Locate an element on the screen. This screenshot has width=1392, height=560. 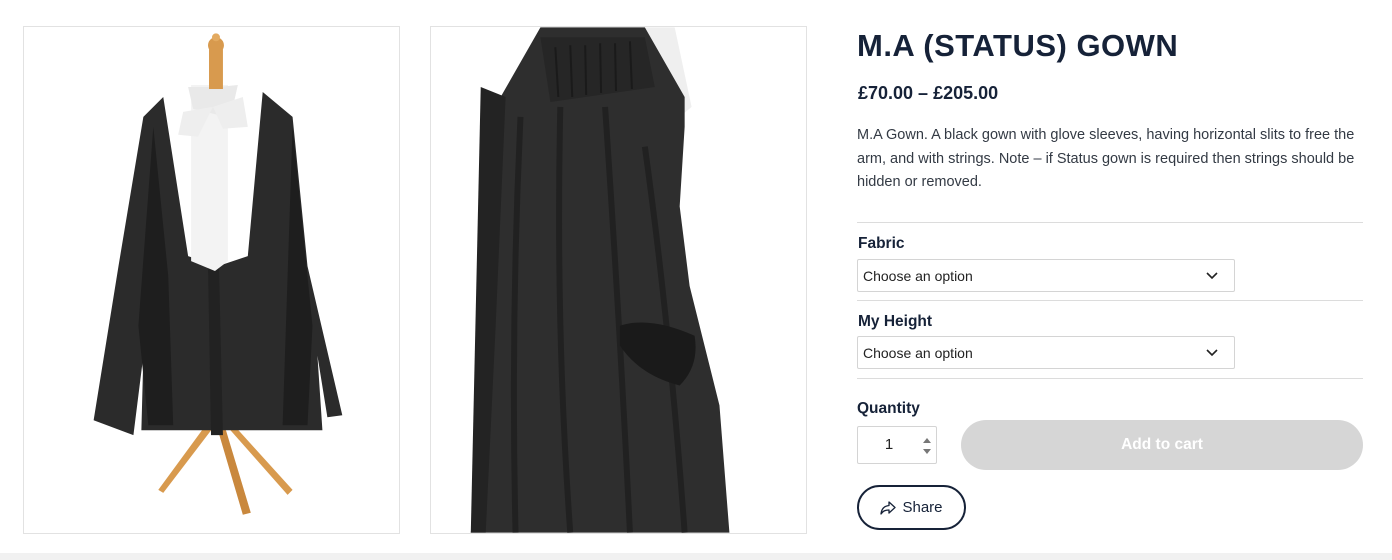
height-select-value: Choose an option is located at coordinates (918, 352).